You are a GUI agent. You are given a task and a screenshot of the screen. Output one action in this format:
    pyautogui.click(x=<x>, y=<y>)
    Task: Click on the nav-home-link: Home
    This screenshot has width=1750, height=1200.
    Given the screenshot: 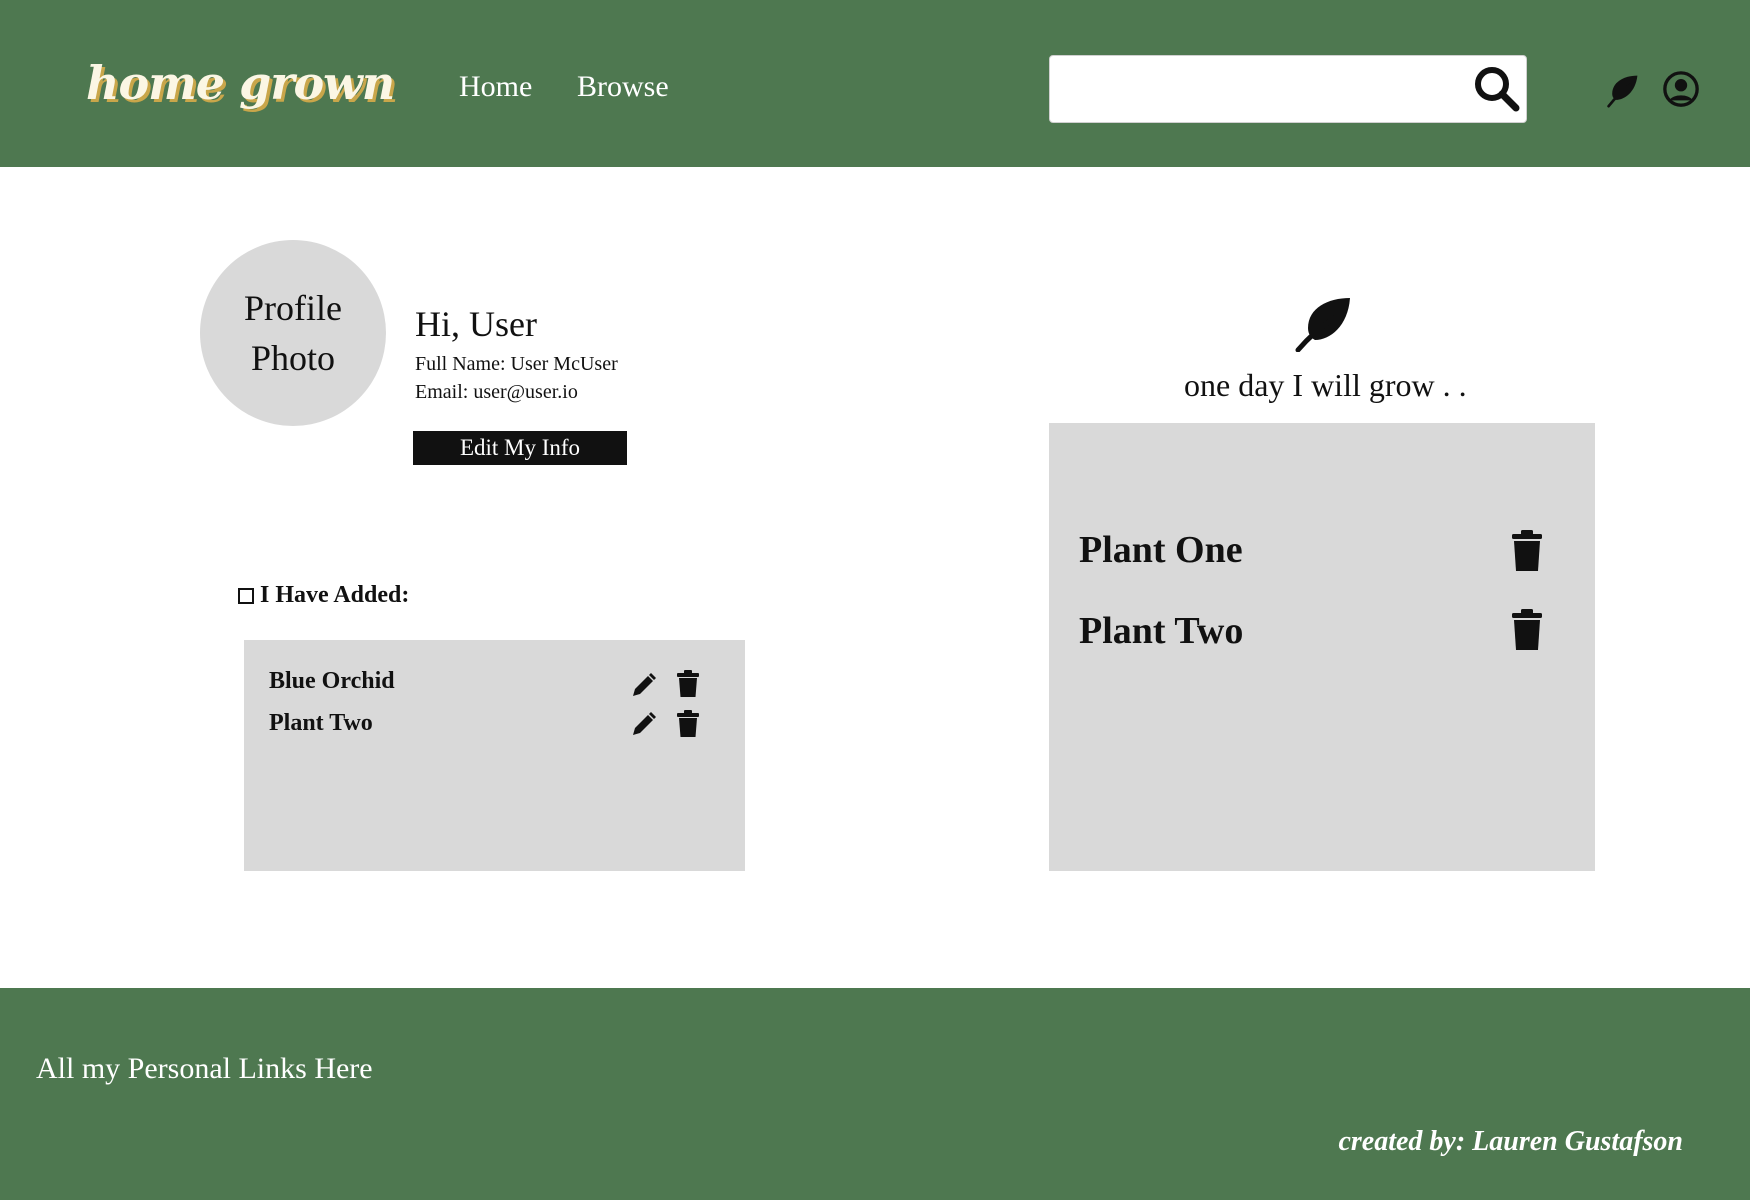 What is the action you would take?
    pyautogui.click(x=495, y=87)
    